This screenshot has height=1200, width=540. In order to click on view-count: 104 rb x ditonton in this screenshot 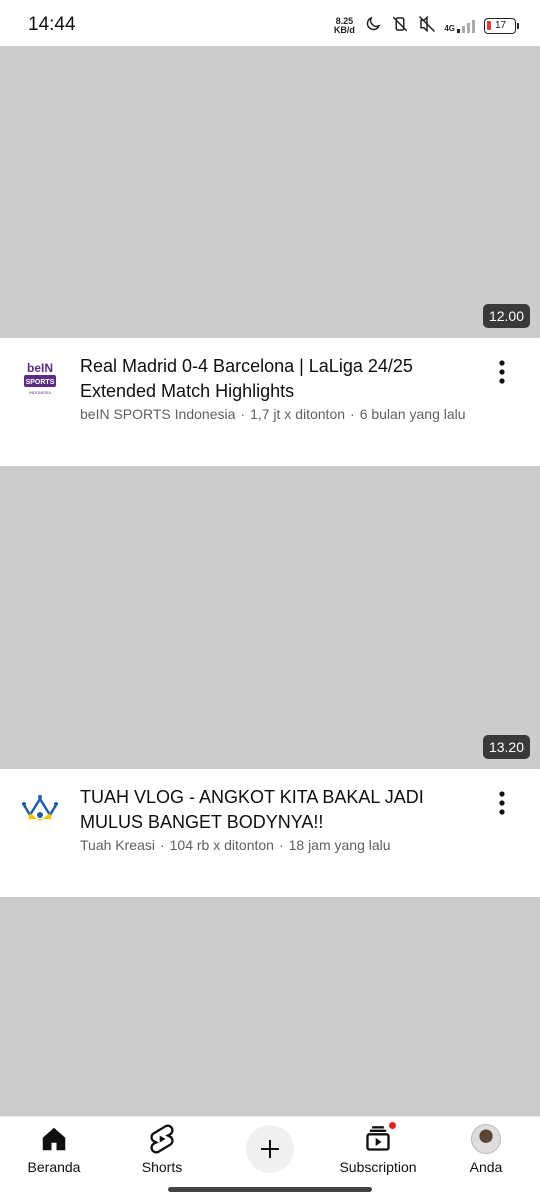, I will do `click(221, 845)`.